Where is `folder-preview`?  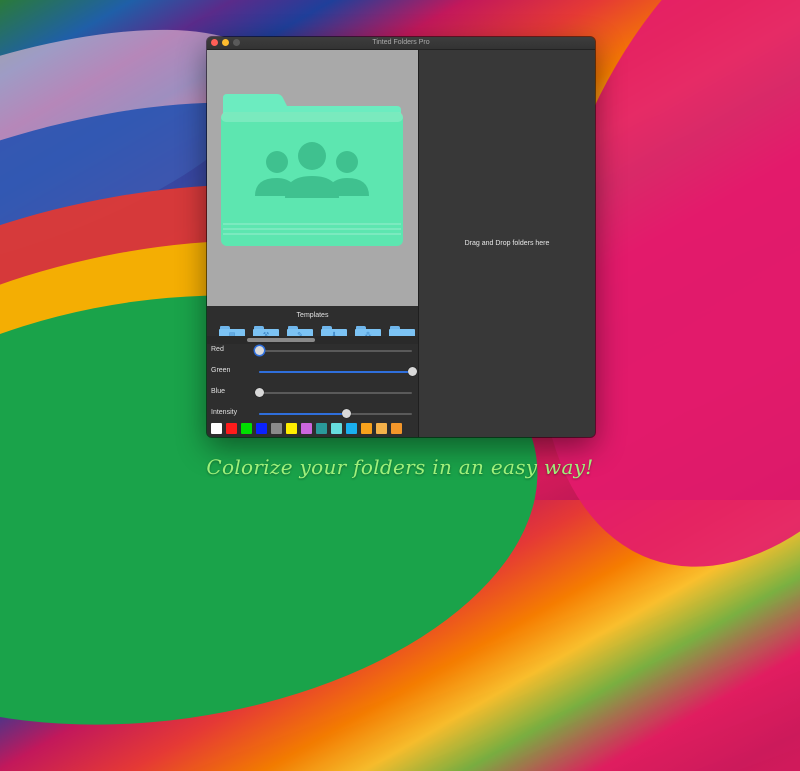
folder-preview is located at coordinates (312, 178).